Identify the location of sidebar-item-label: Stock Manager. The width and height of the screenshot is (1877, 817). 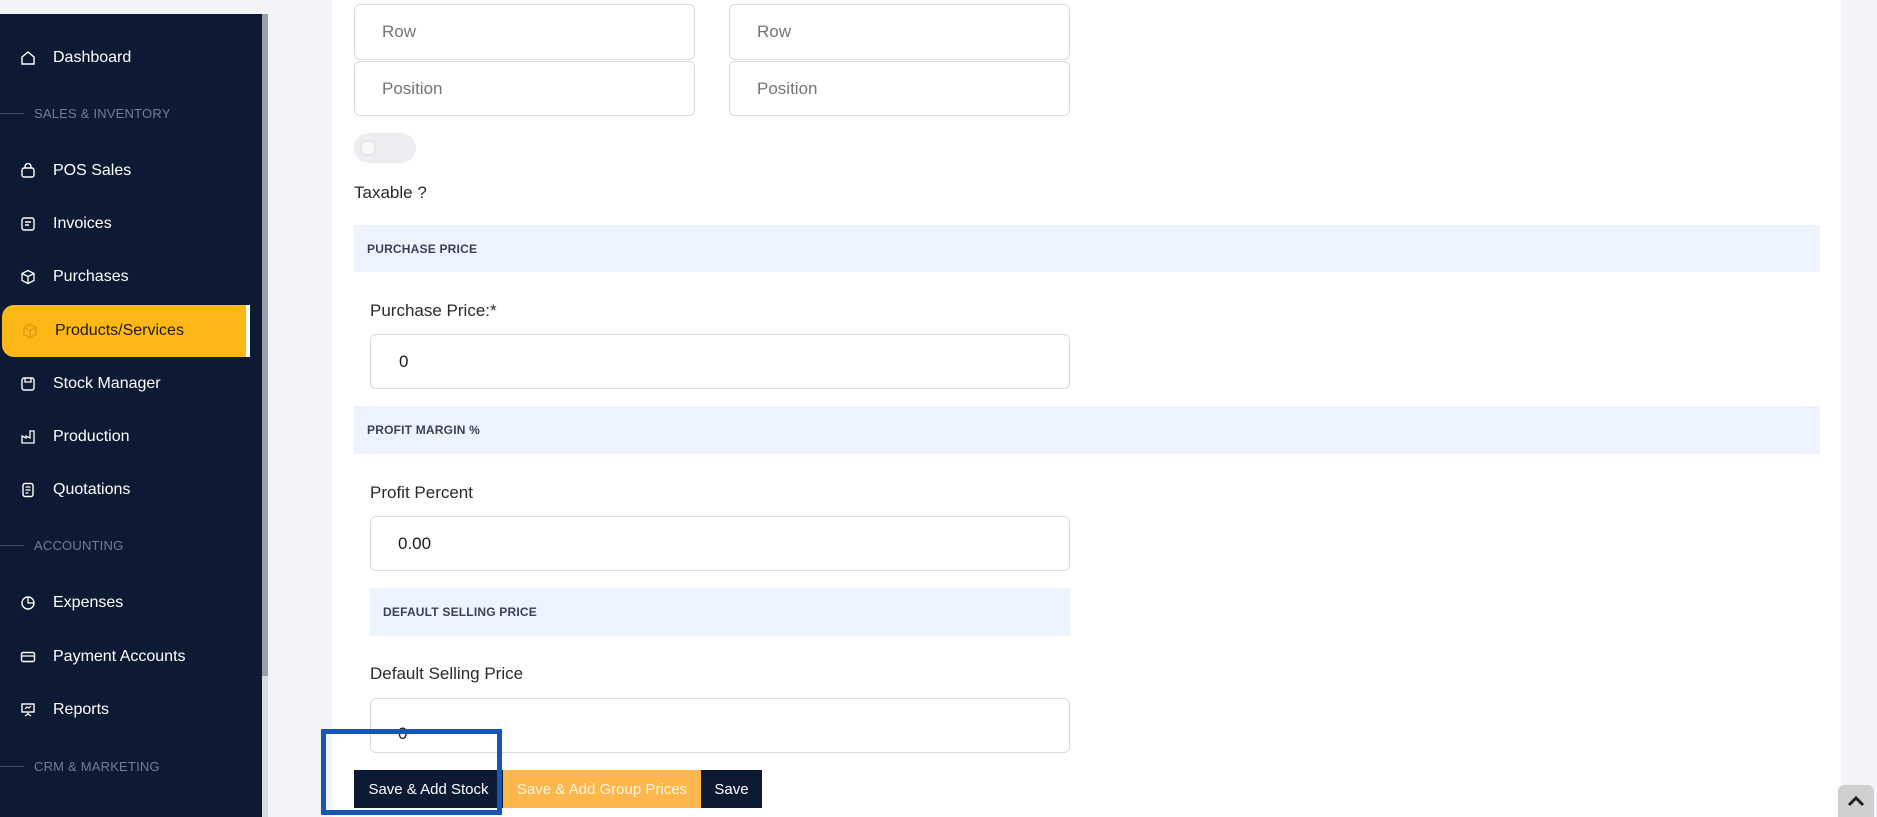
(107, 383).